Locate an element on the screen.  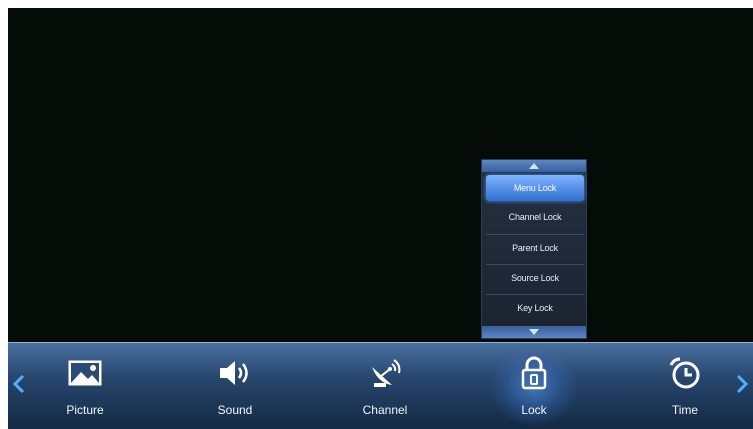
menu-item-label: Time is located at coordinates (685, 410).